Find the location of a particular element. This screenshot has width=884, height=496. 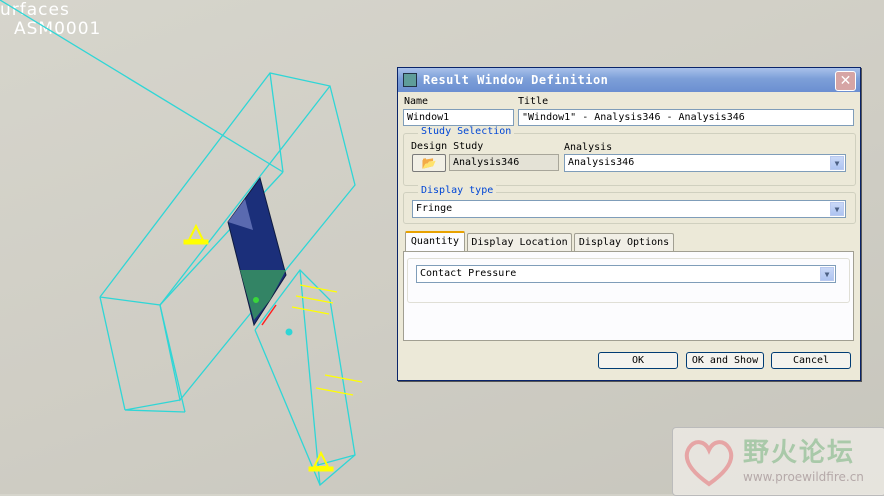

display-type-select: Fringe ▼ is located at coordinates (629, 209).